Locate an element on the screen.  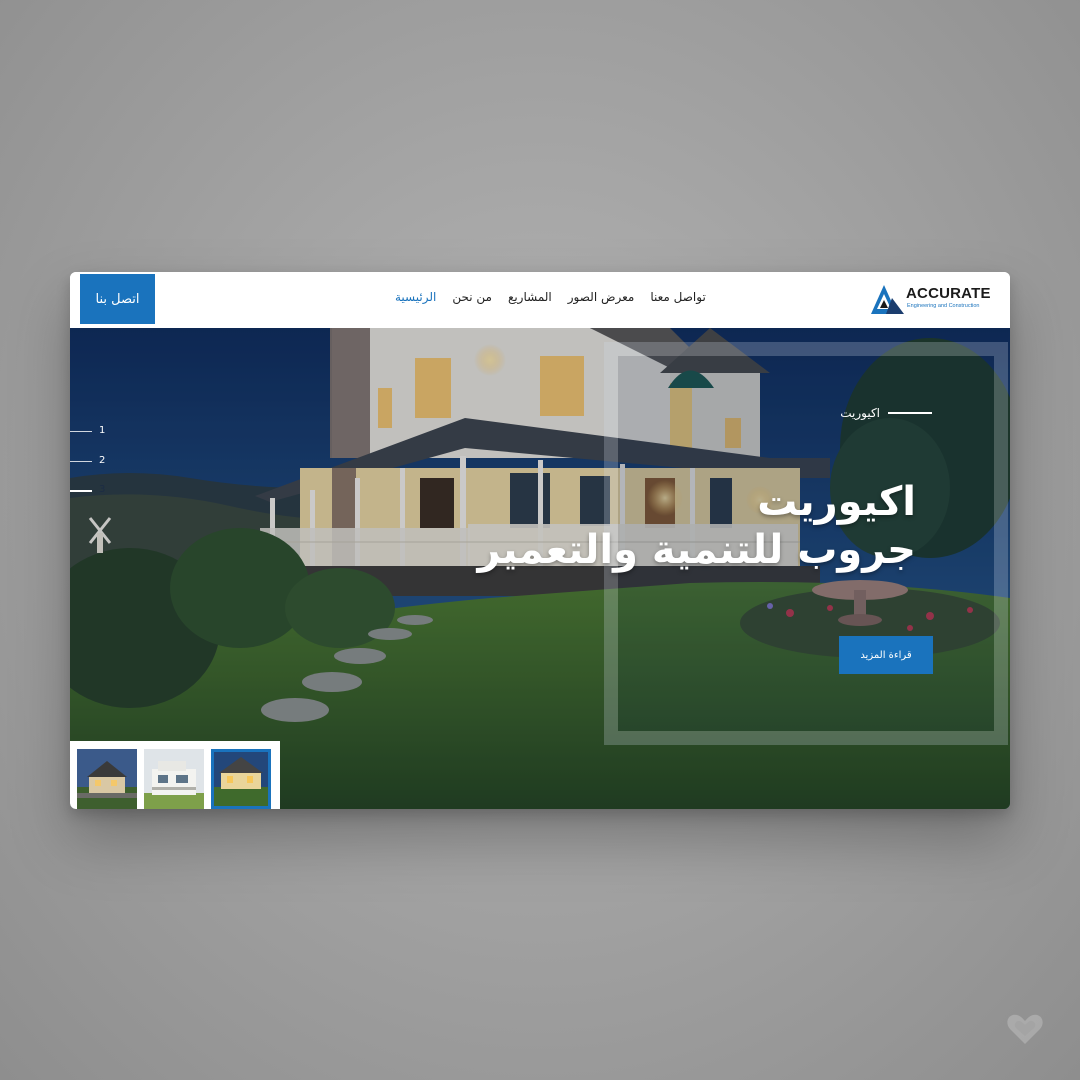
pager-number: 2 is located at coordinates (102, 460).